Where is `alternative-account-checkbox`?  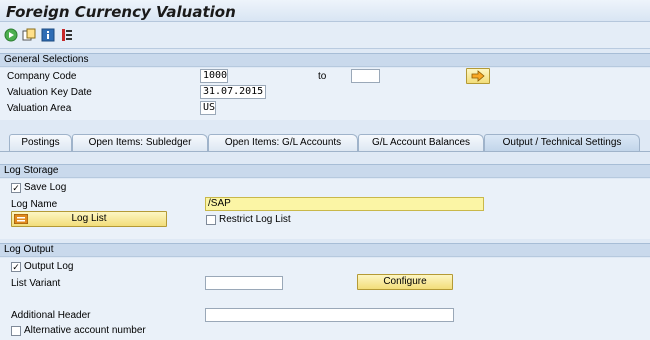
alternative-account-checkbox is located at coordinates (16, 331).